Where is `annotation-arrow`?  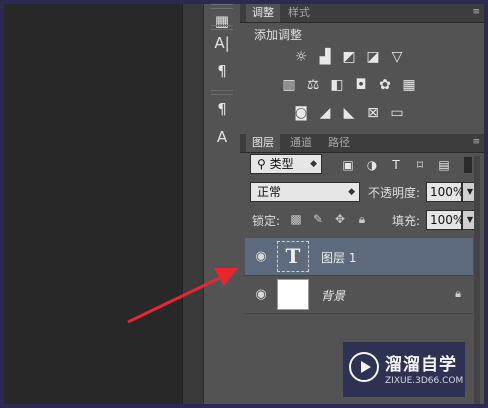
annotation-arrow is located at coordinates (182, 296).